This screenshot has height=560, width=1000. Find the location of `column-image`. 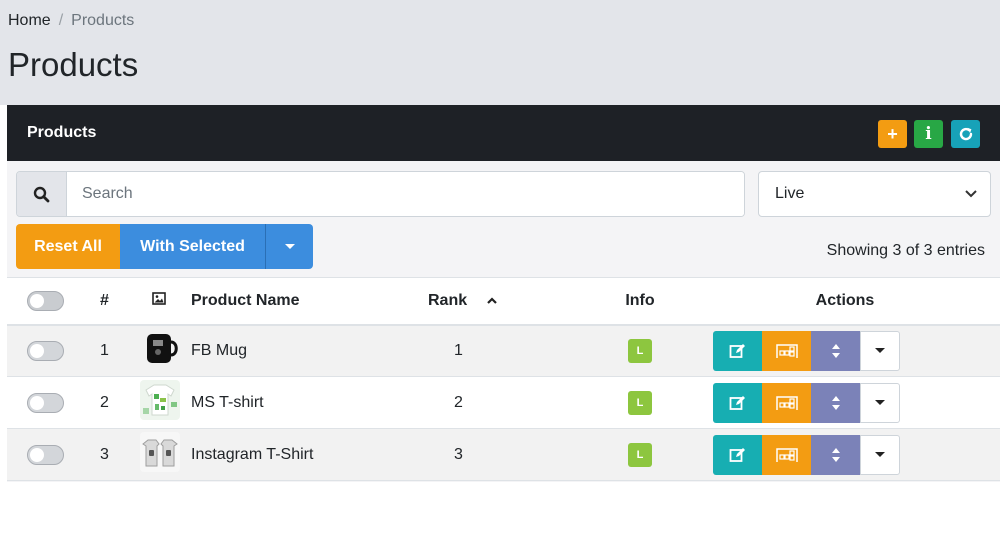

column-image is located at coordinates (159, 301).